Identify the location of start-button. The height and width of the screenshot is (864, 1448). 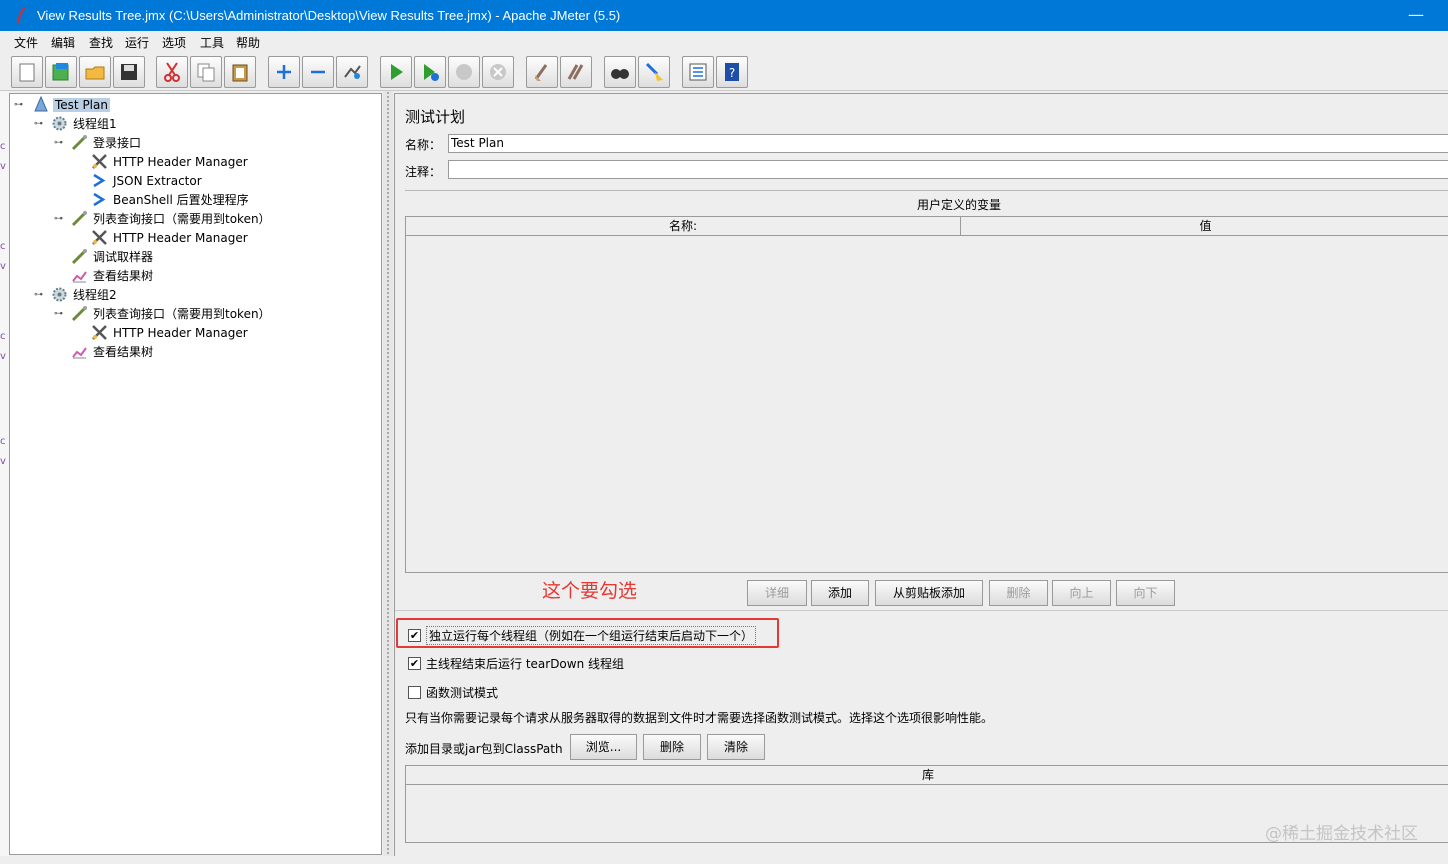
(396, 72).